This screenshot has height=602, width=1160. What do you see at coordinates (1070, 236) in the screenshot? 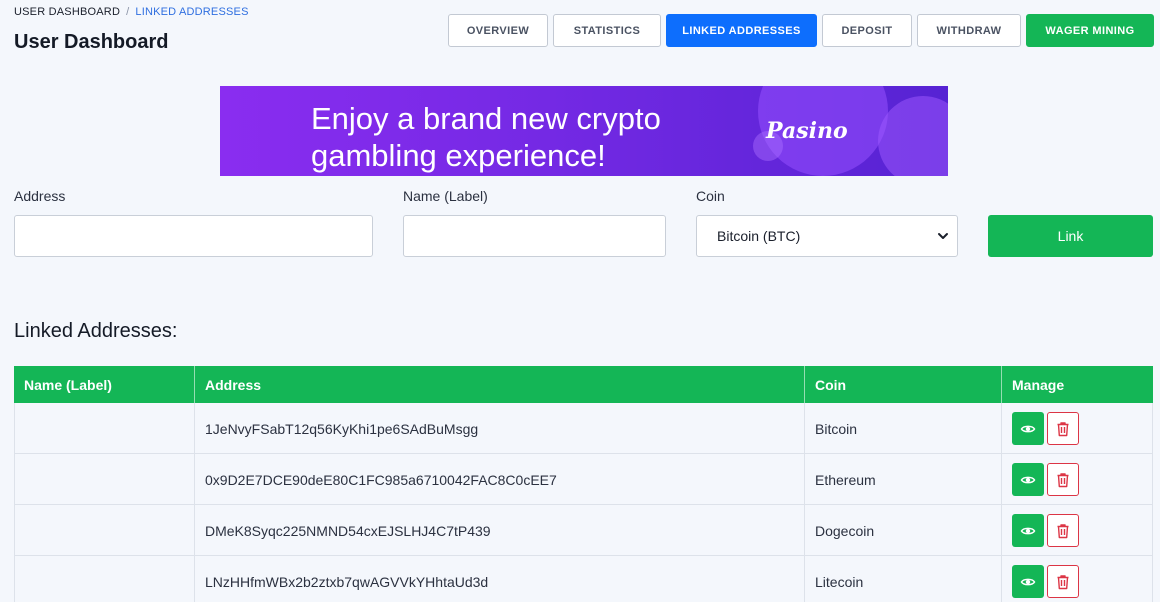
I see `link-button: Link` at bounding box center [1070, 236].